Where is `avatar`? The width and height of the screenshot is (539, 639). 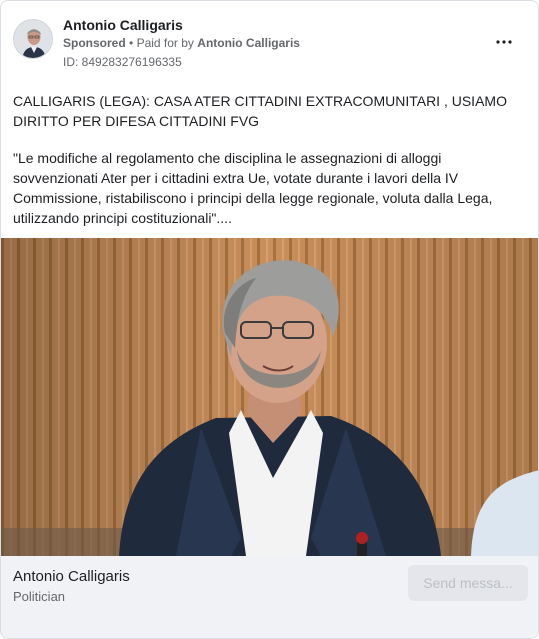
avatar is located at coordinates (33, 39).